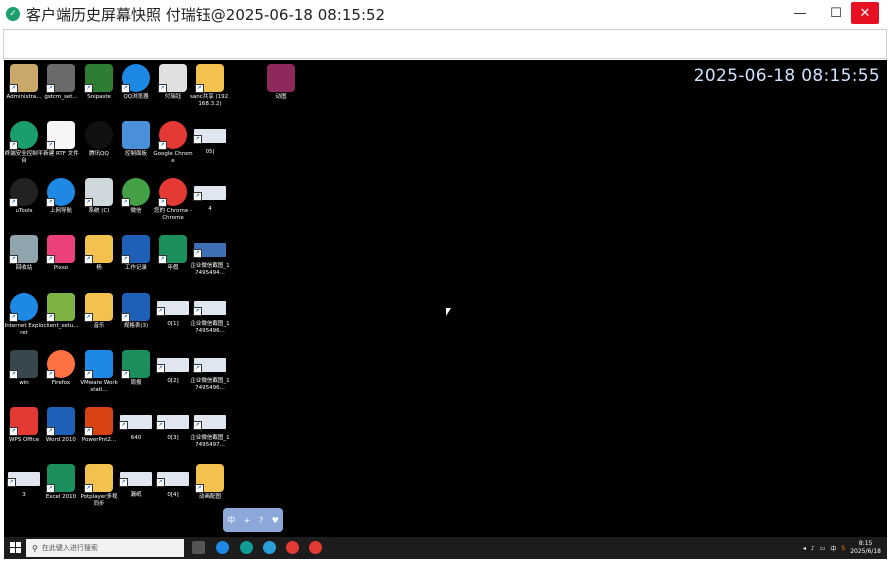  What do you see at coordinates (99, 311) in the screenshot?
I see `desktop-icon: ↗ 音乐` at bounding box center [99, 311].